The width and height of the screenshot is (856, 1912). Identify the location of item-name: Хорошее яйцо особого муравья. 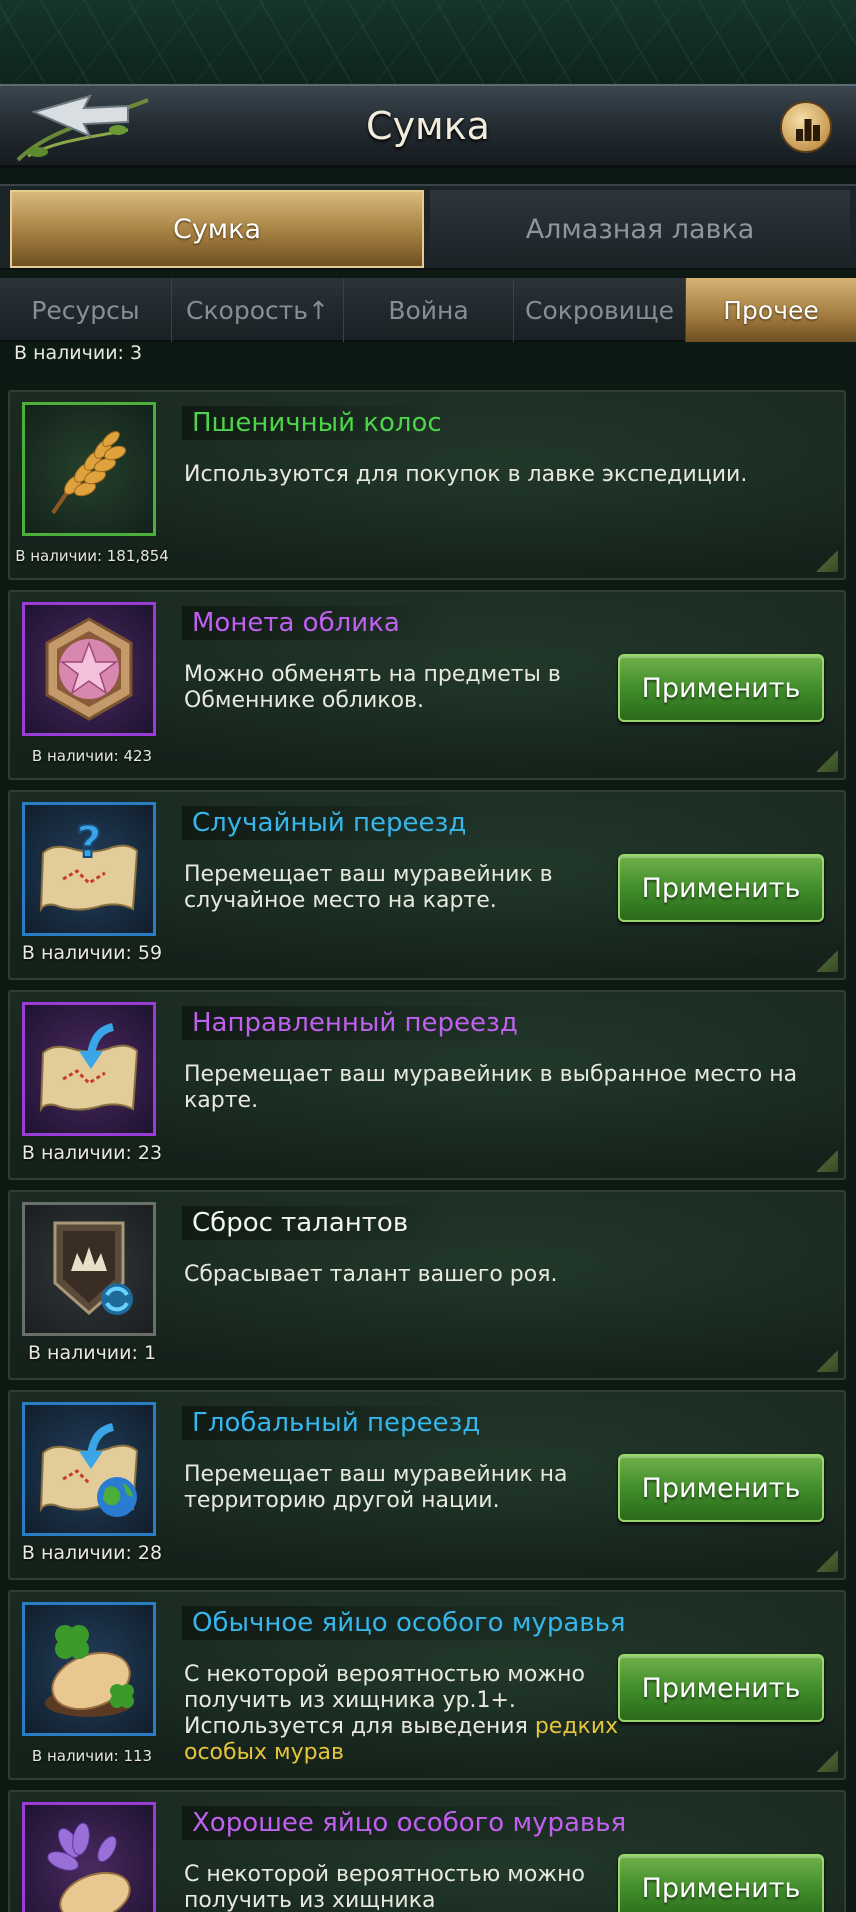
(409, 1823).